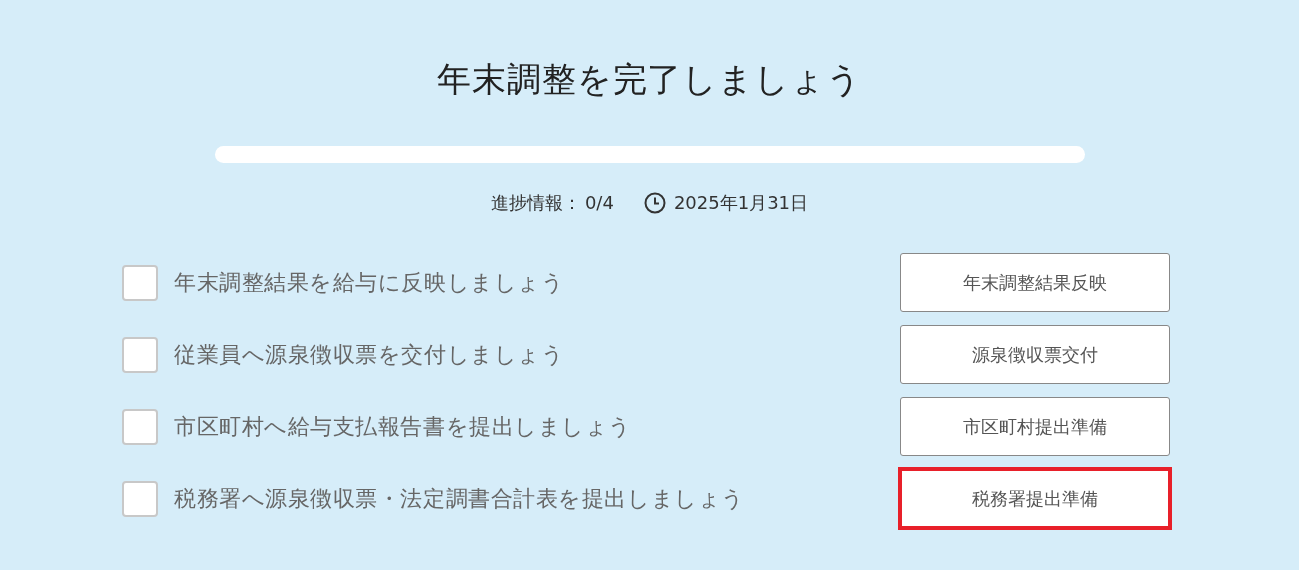 This screenshot has width=1299, height=570. What do you see at coordinates (460, 499) in the screenshot?
I see `task-label: 税務署へ源泉徴収票・法定調書合計表を提出しましょう` at bounding box center [460, 499].